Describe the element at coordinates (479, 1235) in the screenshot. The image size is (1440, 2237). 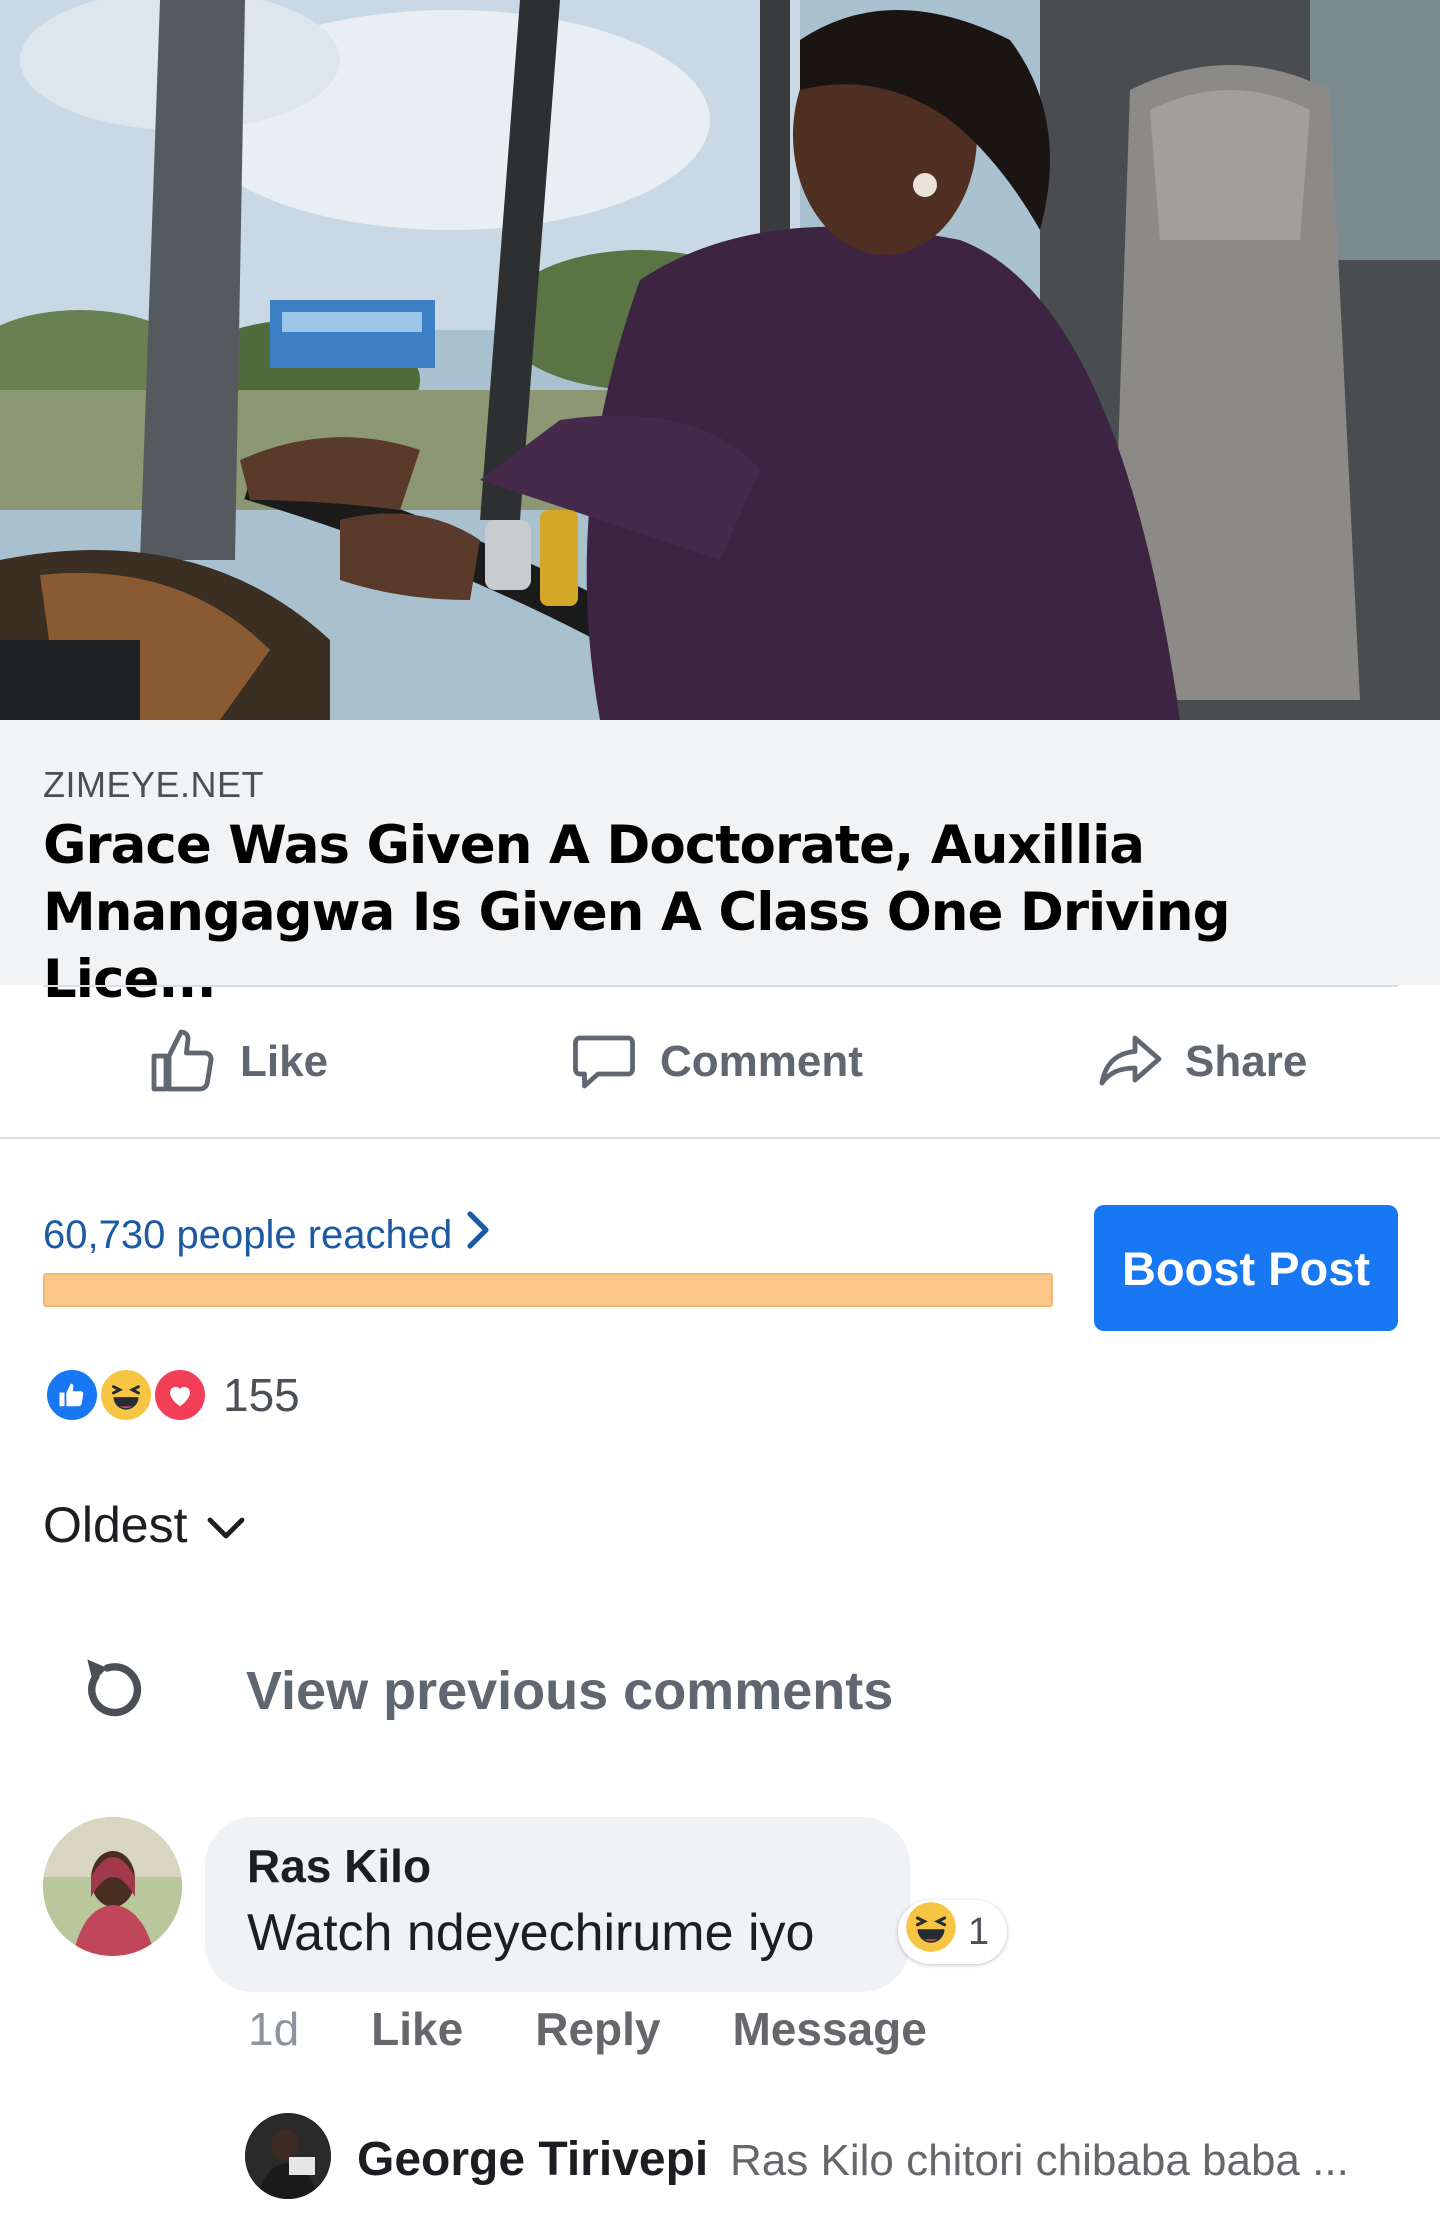
I see `chevron-right-icon` at that location.